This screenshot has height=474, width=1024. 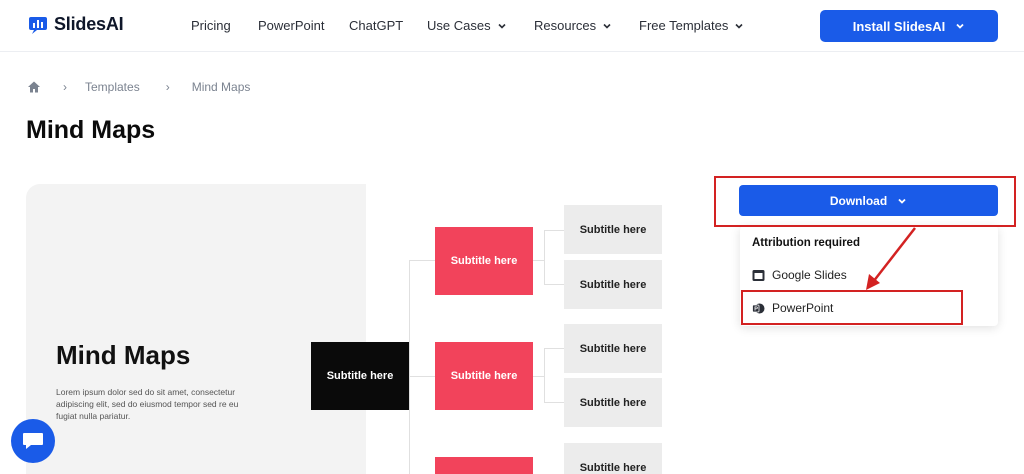 I want to click on chat-button, so click(x=33, y=441).